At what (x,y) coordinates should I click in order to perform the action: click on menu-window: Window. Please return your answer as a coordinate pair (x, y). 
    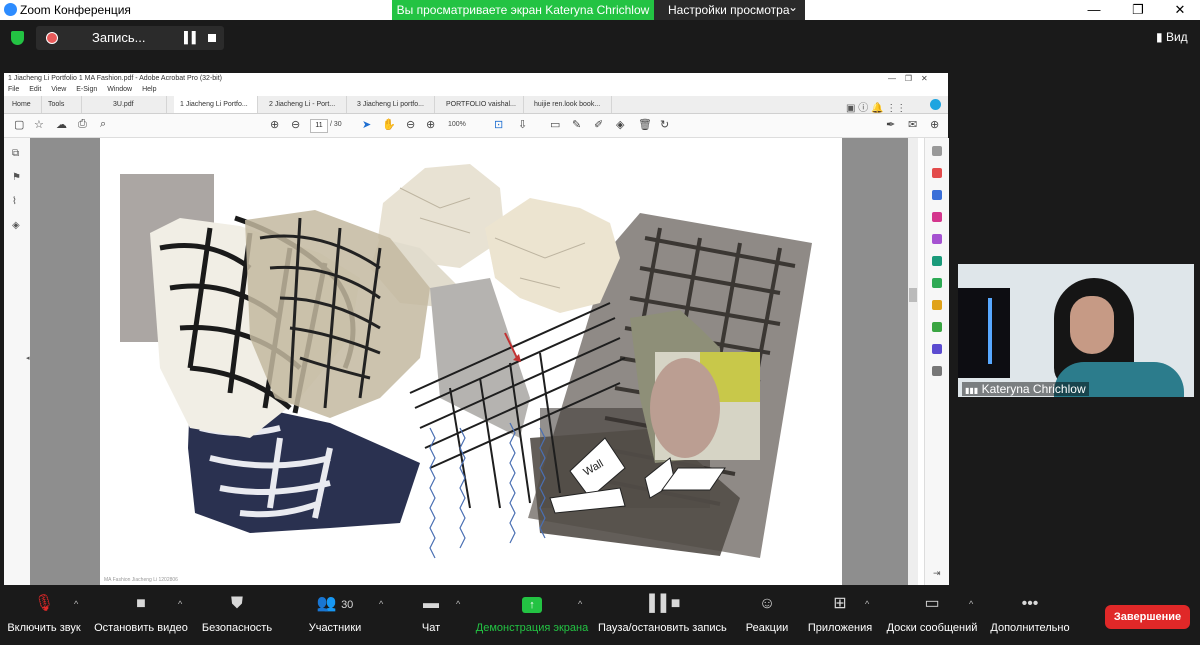
    Looking at the image, I should click on (119, 89).